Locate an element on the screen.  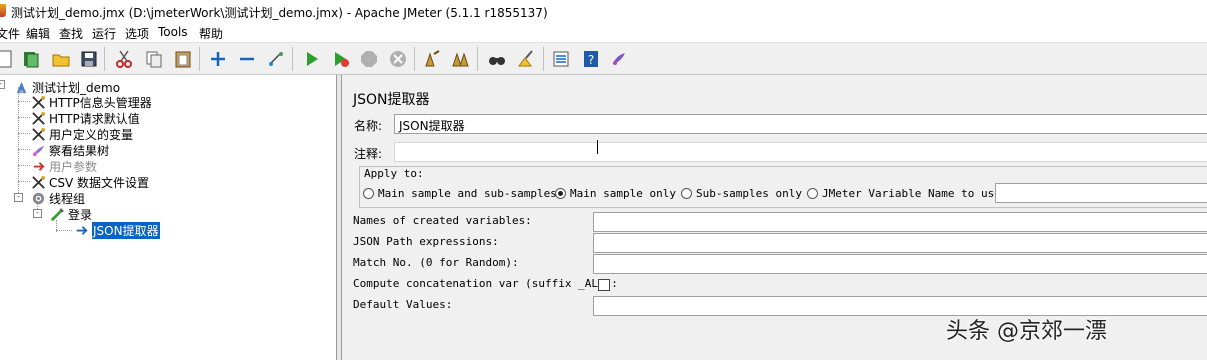
toggle-icon is located at coordinates (276, 59).